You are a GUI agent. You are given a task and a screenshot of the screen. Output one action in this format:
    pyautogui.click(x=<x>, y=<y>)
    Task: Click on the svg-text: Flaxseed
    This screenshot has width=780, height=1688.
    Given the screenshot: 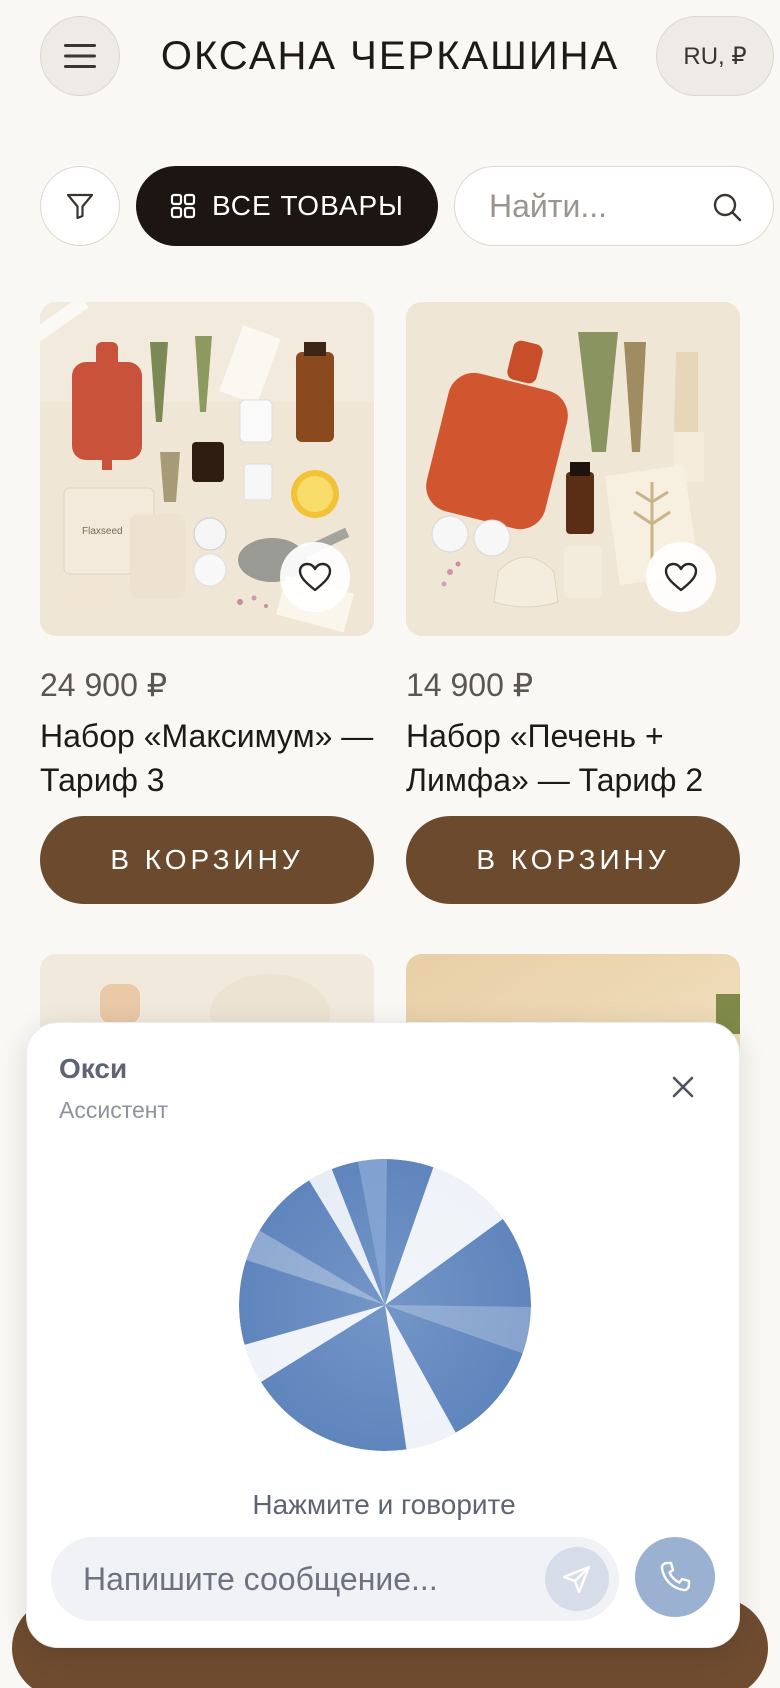 What is the action you would take?
    pyautogui.click(x=102, y=531)
    